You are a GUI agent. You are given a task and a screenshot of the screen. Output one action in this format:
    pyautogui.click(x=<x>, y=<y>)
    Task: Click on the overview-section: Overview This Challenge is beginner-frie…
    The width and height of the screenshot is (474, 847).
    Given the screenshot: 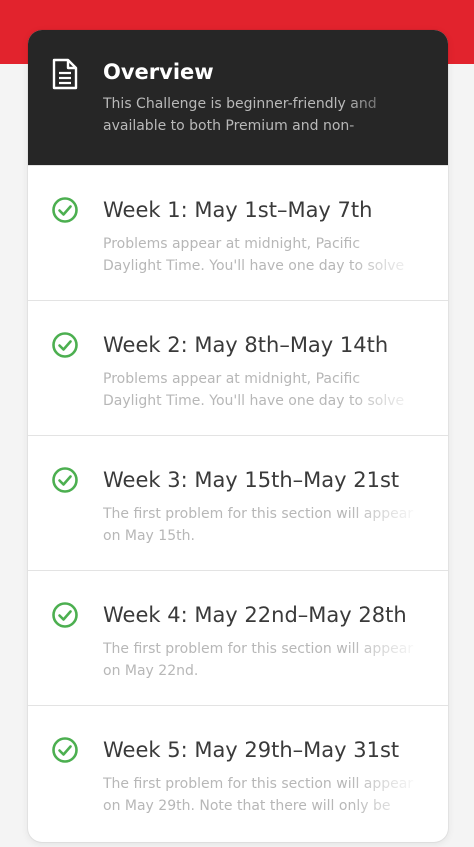 What is the action you would take?
    pyautogui.click(x=238, y=97)
    